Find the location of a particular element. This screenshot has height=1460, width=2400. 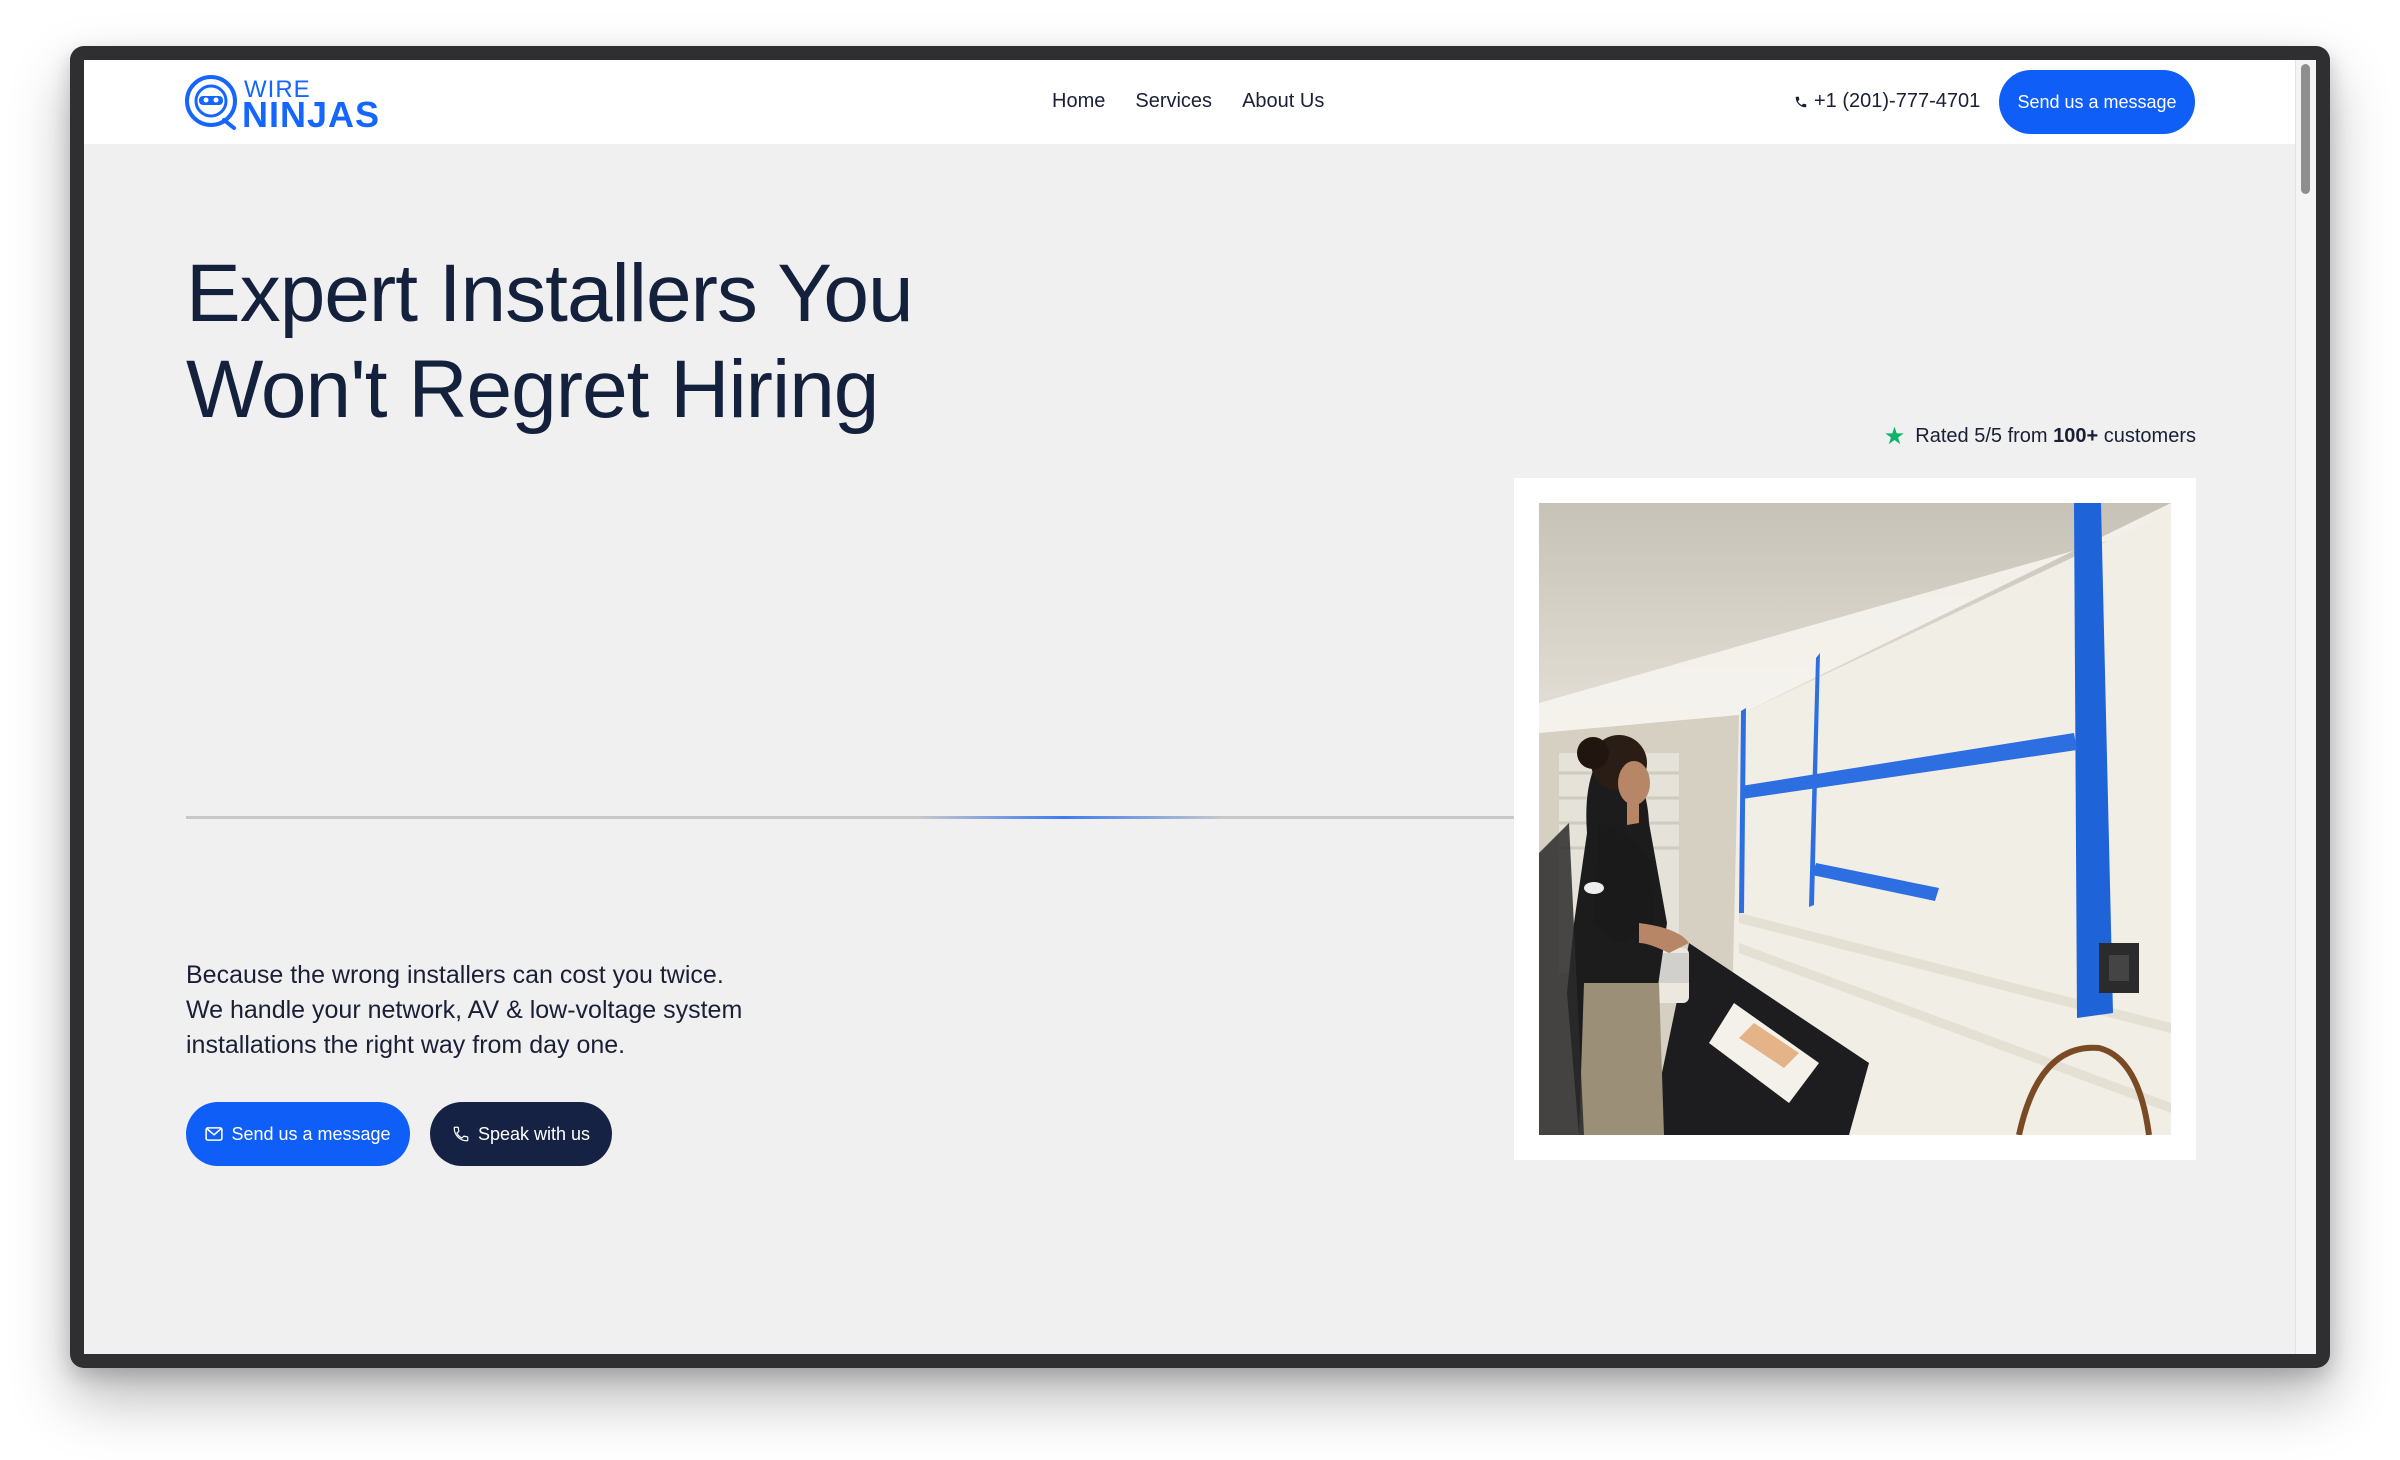

installer-photo is located at coordinates (1855, 819).